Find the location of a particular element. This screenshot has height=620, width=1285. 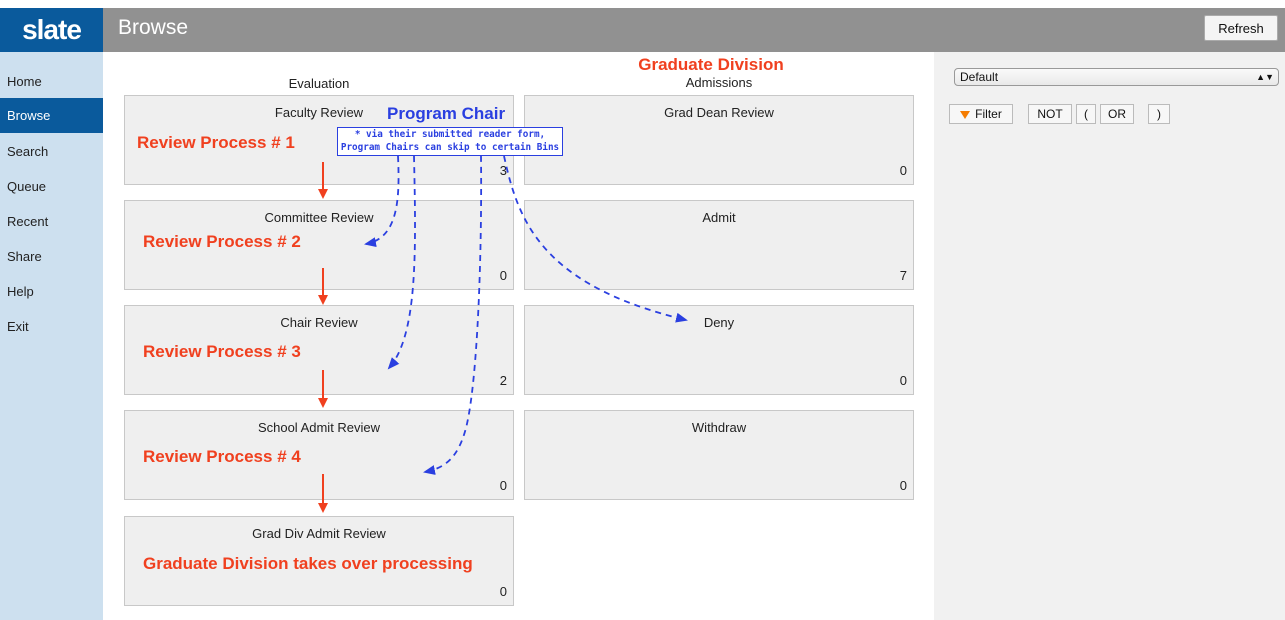

bin-count: 2 is located at coordinates (503, 380).